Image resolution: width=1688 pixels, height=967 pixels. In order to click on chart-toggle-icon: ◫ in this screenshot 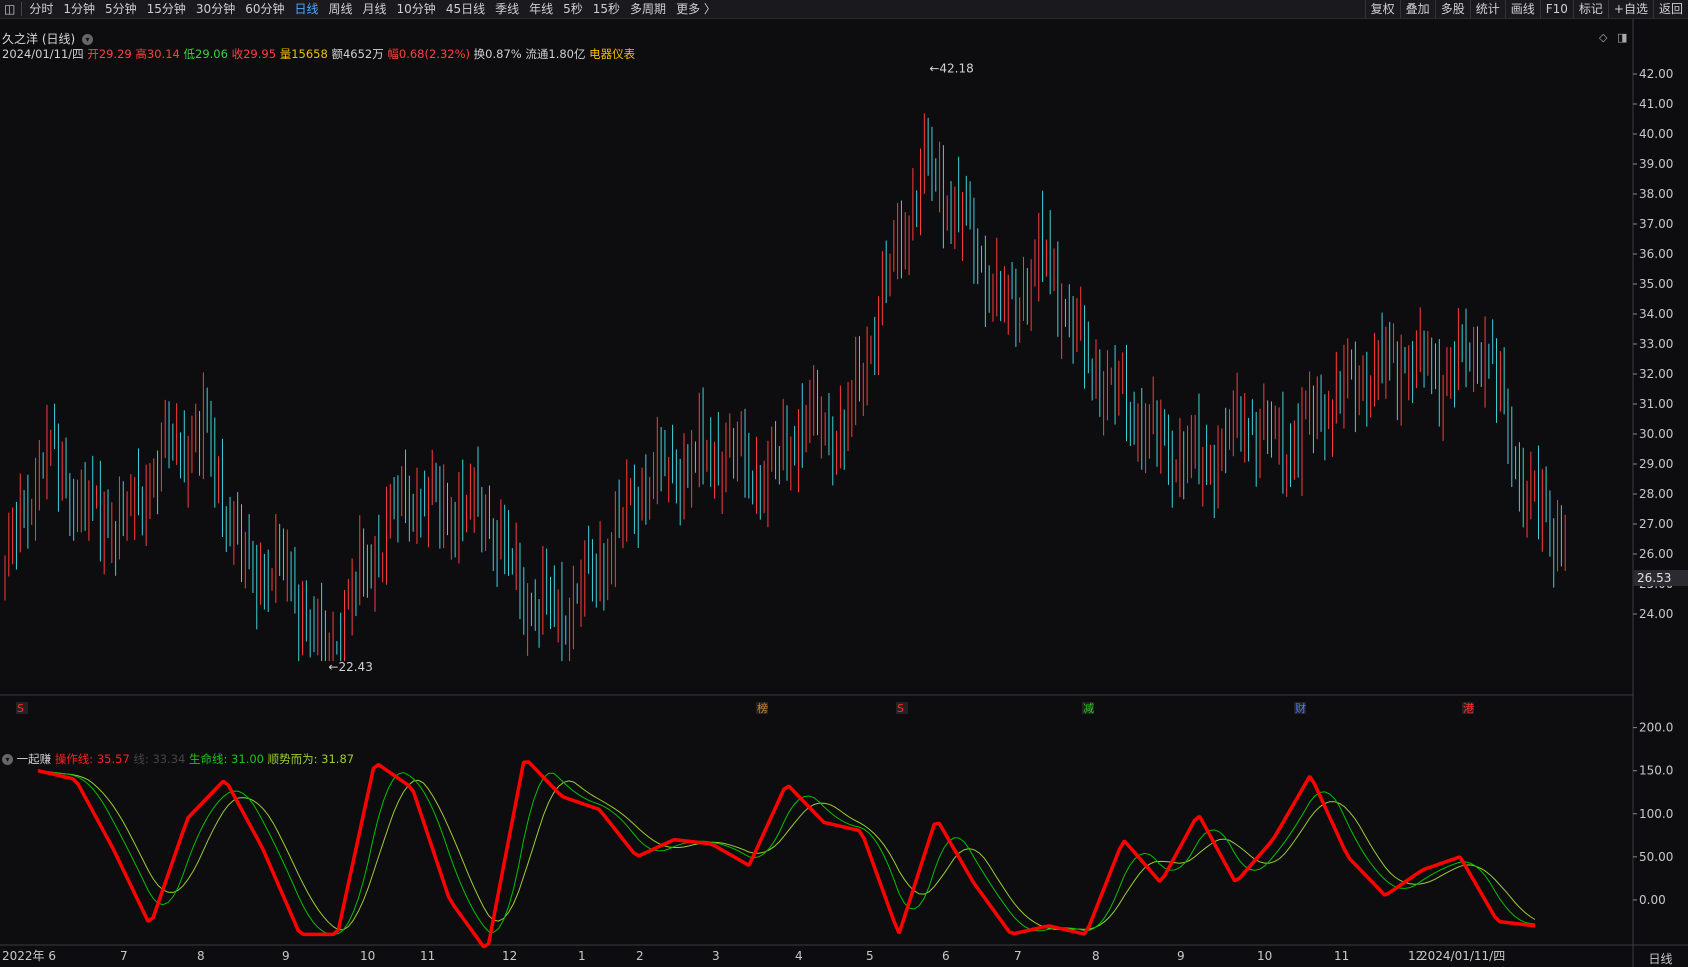, I will do `click(9, 9)`.